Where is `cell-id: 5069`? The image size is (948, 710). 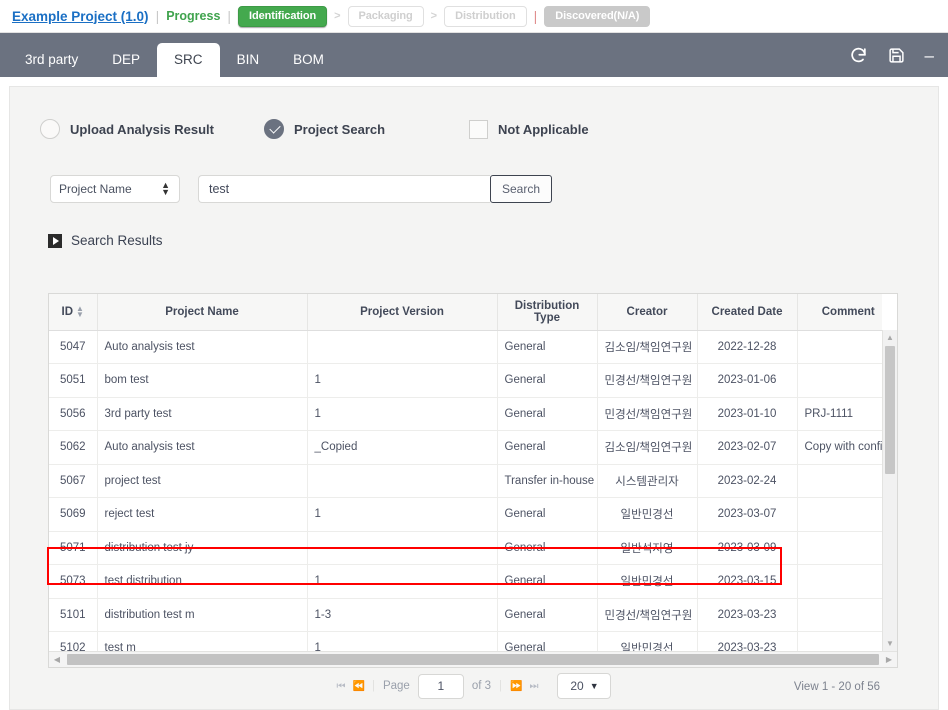 cell-id: 5069 is located at coordinates (73, 514).